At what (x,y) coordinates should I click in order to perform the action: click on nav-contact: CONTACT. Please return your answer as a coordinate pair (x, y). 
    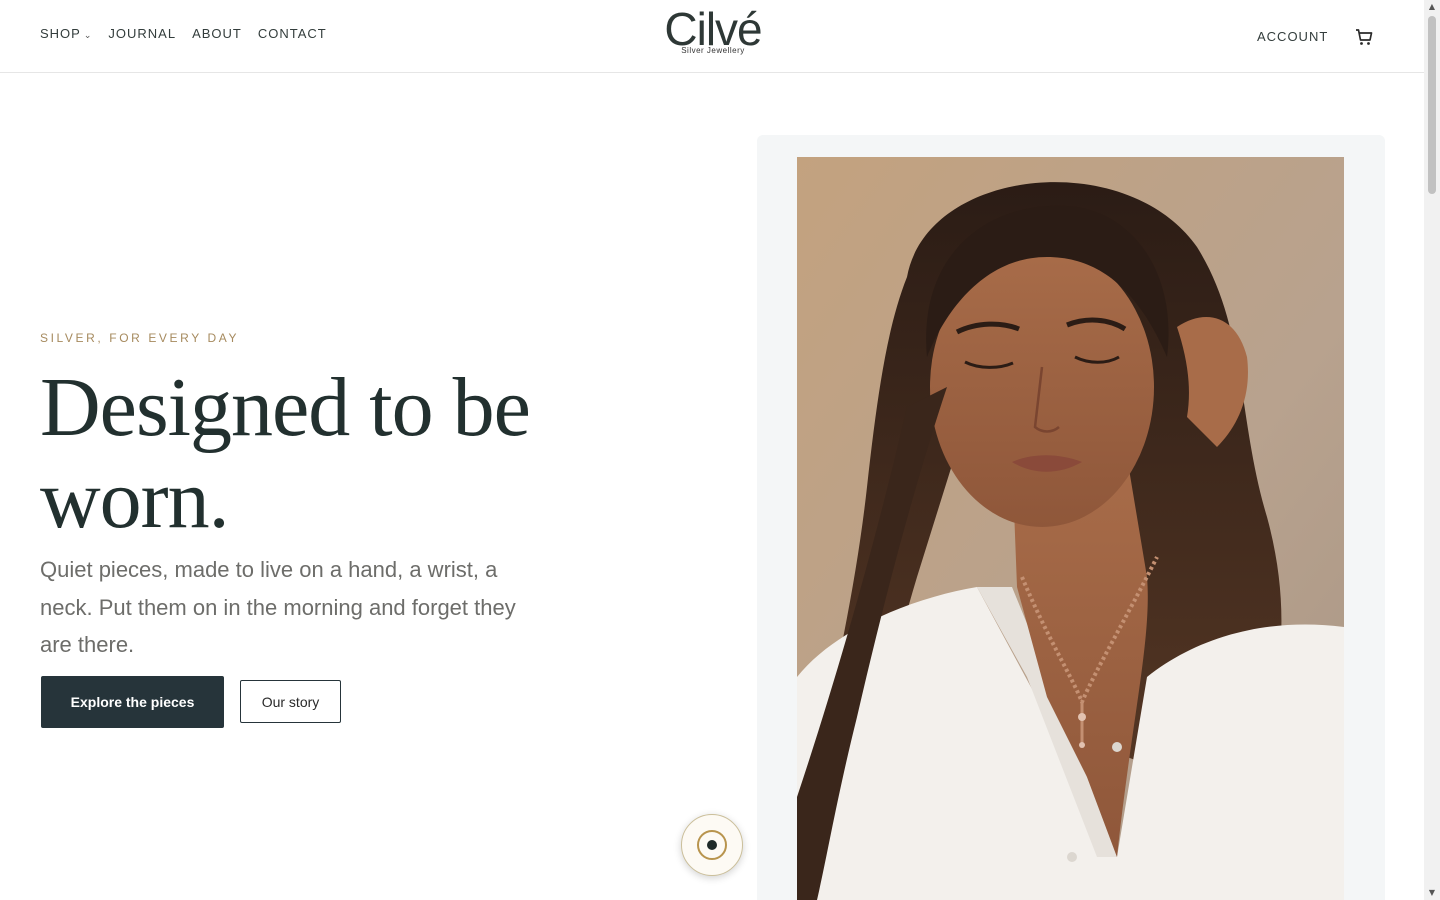
    Looking at the image, I should click on (292, 33).